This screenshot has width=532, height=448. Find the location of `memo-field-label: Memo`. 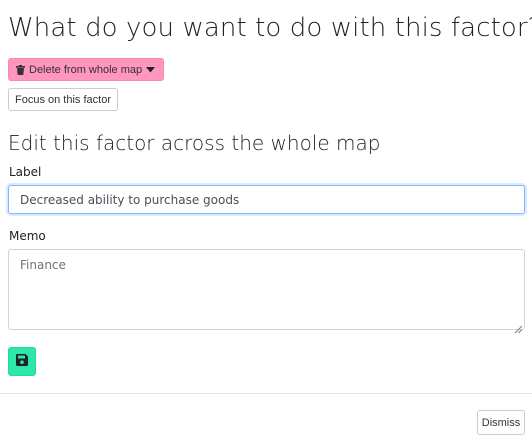

memo-field-label: Memo is located at coordinates (27, 236).